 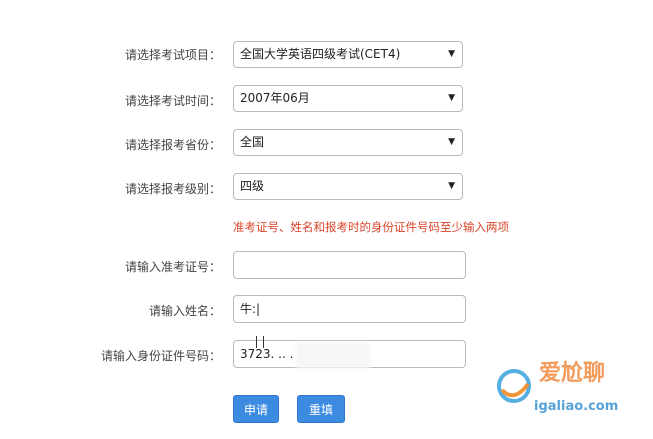 I want to click on exam-item-select: 全国大学英语四级考试(CET4) ▼, so click(x=348, y=54).